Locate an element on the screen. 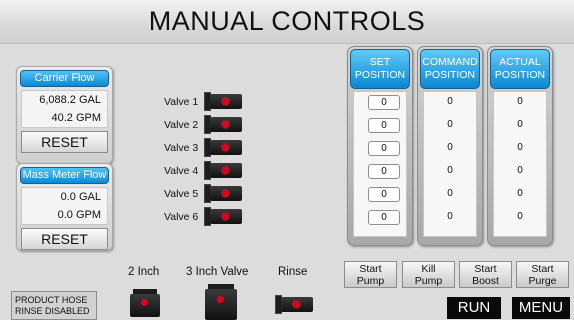 The image size is (574, 320). valve-5-icon is located at coordinates (224, 193).